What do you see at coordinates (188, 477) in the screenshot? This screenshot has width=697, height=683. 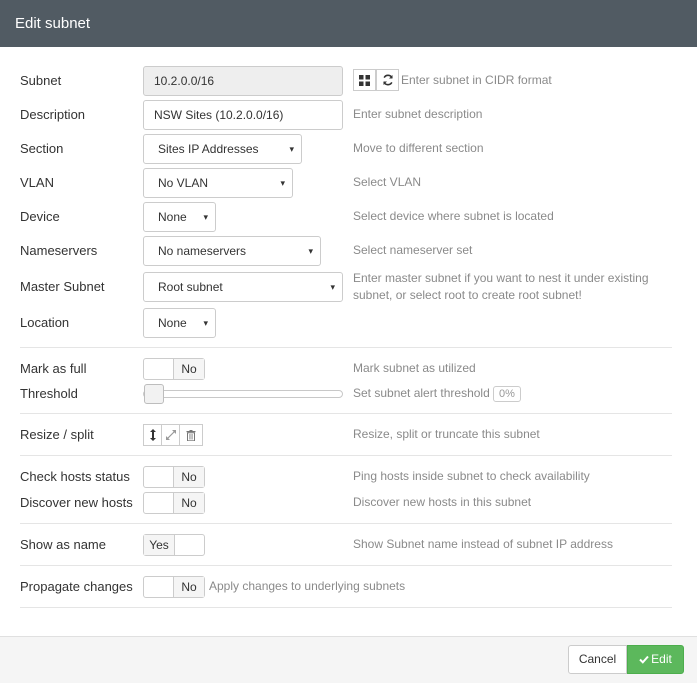 I see `check-hosts-toggle-state: No` at bounding box center [188, 477].